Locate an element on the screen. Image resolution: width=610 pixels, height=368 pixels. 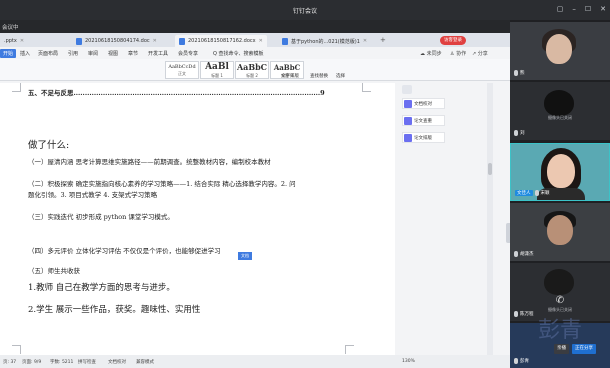
scrollbar-thumb is located at coordinates (490, 169).